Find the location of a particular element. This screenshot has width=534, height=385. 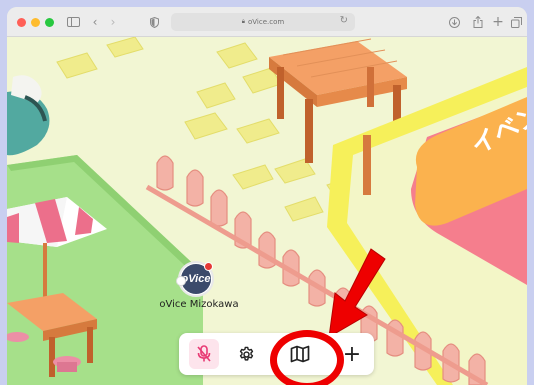

plus-icon: + is located at coordinates (352, 354).